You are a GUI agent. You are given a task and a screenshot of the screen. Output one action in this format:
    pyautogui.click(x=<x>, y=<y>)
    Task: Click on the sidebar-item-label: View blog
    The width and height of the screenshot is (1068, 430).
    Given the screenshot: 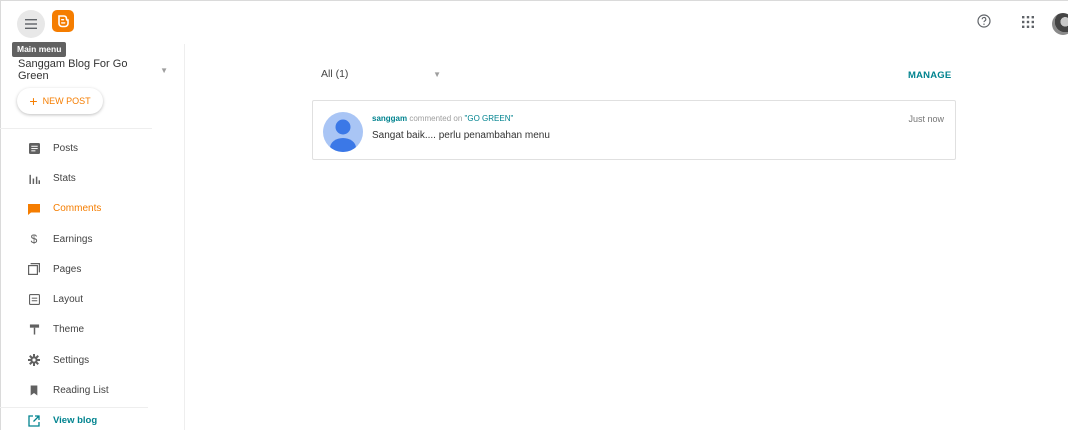 What is the action you would take?
    pyautogui.click(x=75, y=421)
    